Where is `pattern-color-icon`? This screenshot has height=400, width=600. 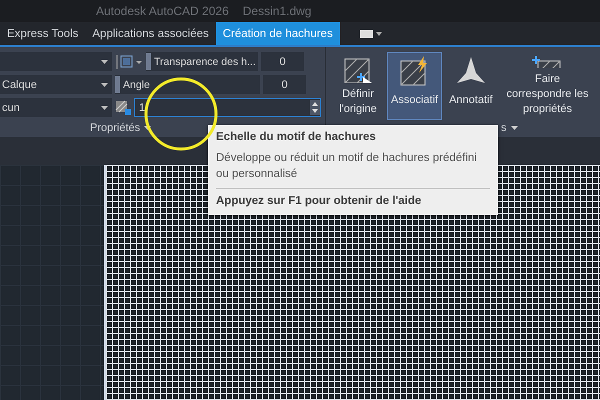
pattern-color-icon is located at coordinates (129, 62).